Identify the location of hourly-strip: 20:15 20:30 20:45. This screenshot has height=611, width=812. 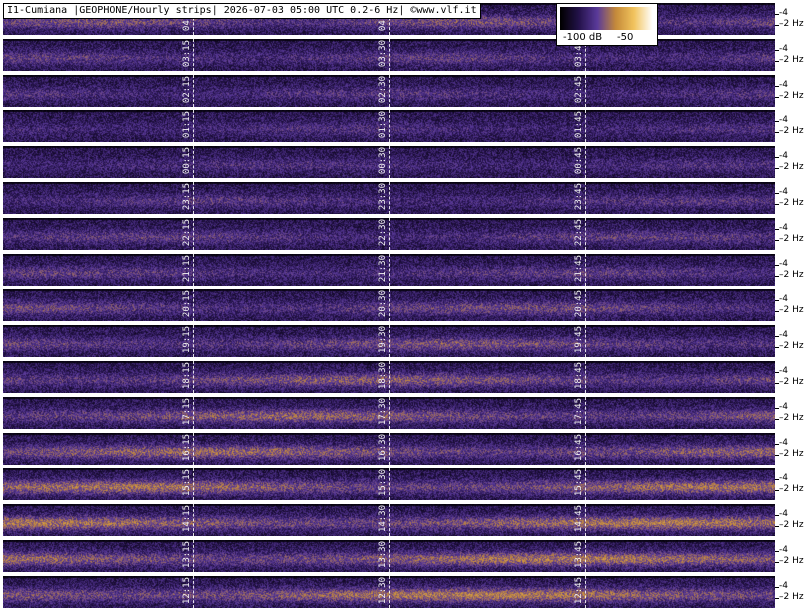
(389, 305).